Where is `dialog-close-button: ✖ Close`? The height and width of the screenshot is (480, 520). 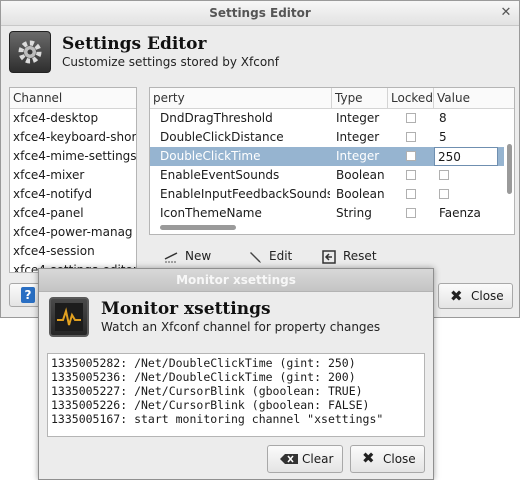
dialog-close-button: ✖ Close is located at coordinates (387, 459).